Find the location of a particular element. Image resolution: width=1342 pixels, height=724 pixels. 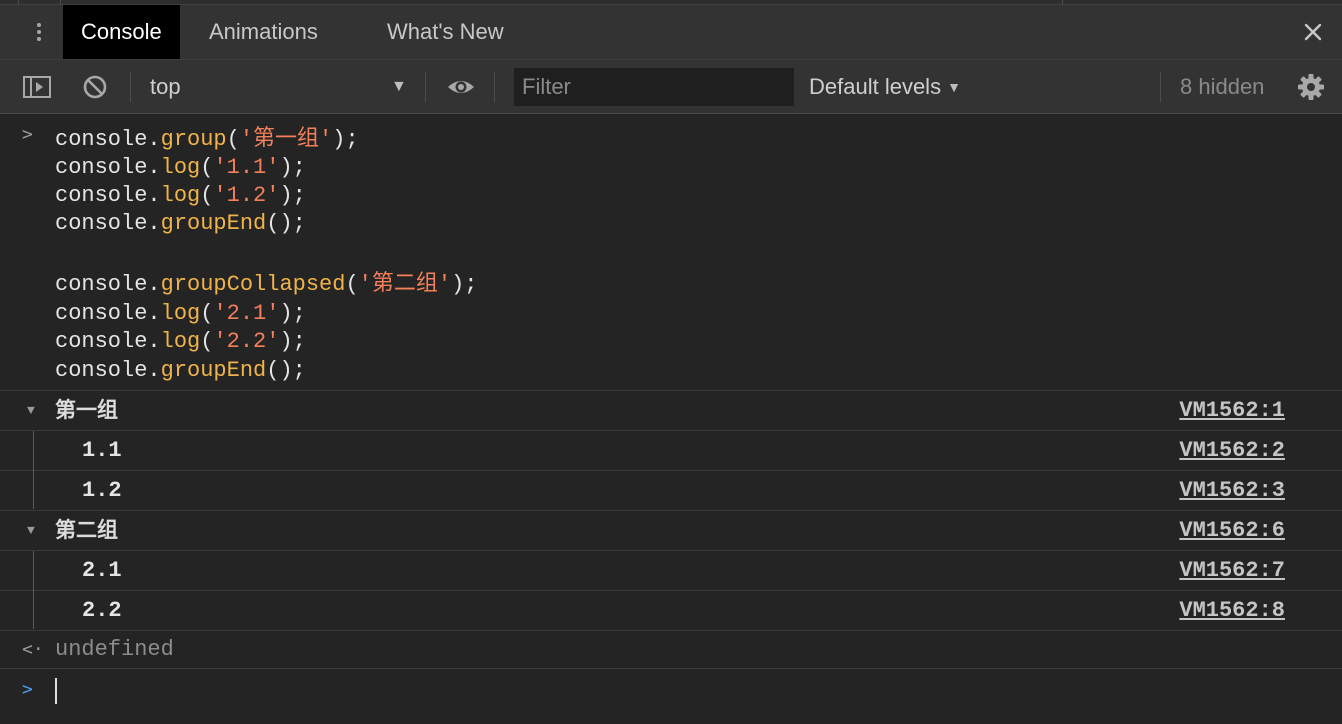

input-prompt-icon: > is located at coordinates (27, 134).